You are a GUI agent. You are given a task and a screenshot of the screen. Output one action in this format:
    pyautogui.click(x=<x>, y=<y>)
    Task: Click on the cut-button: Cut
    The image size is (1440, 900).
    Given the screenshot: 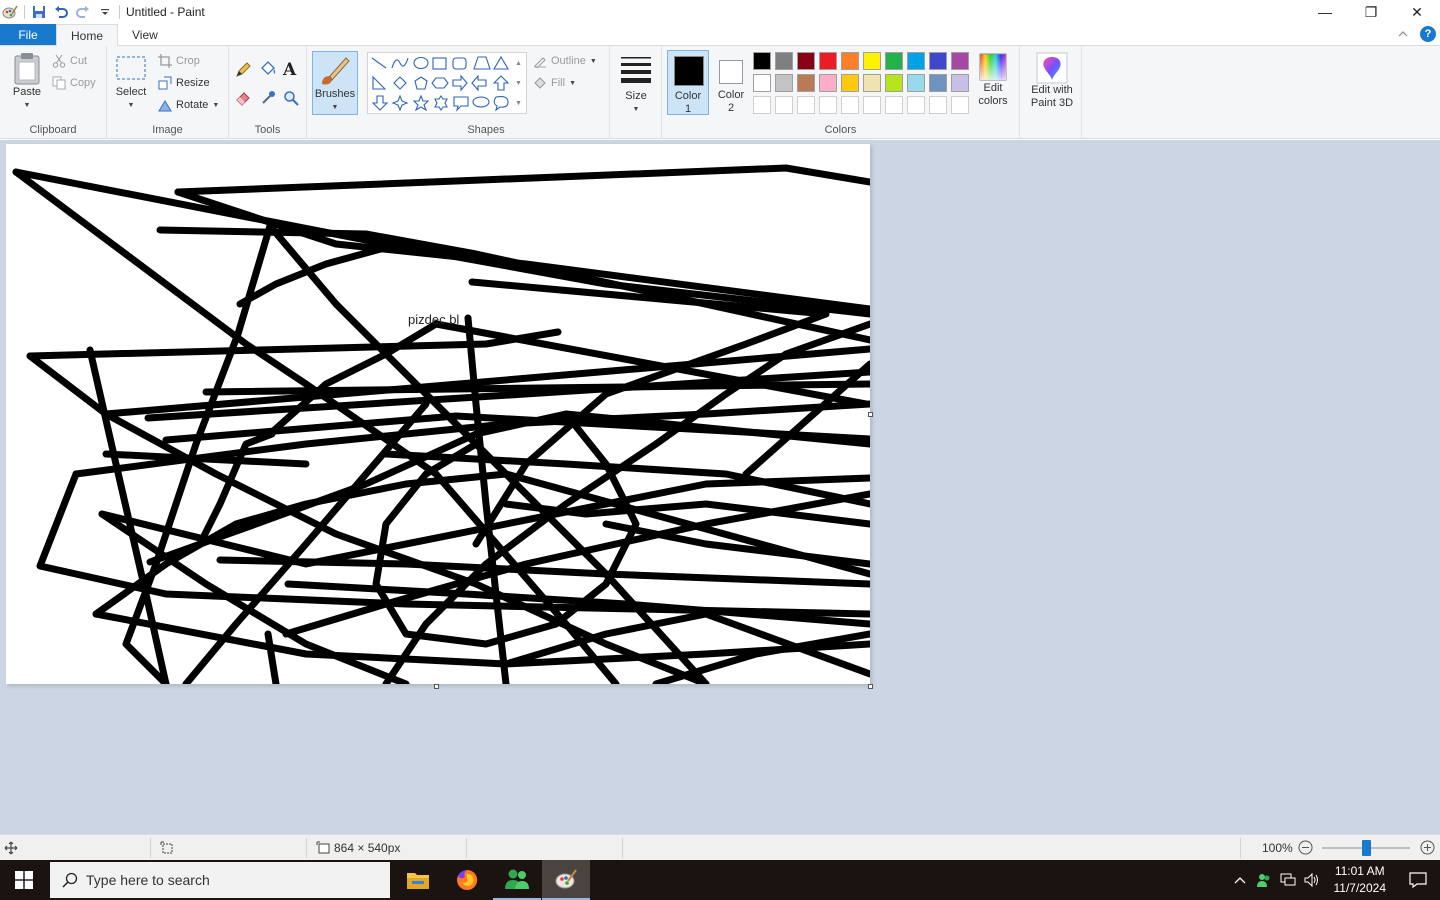 What is the action you would take?
    pyautogui.click(x=69, y=61)
    